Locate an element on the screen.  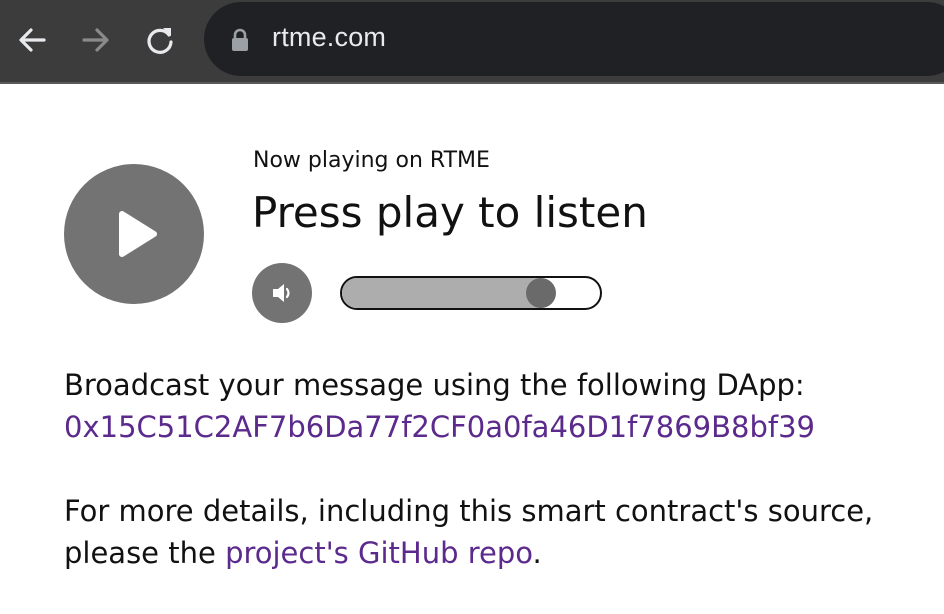
arrow-left-icon is located at coordinates (32, 40).